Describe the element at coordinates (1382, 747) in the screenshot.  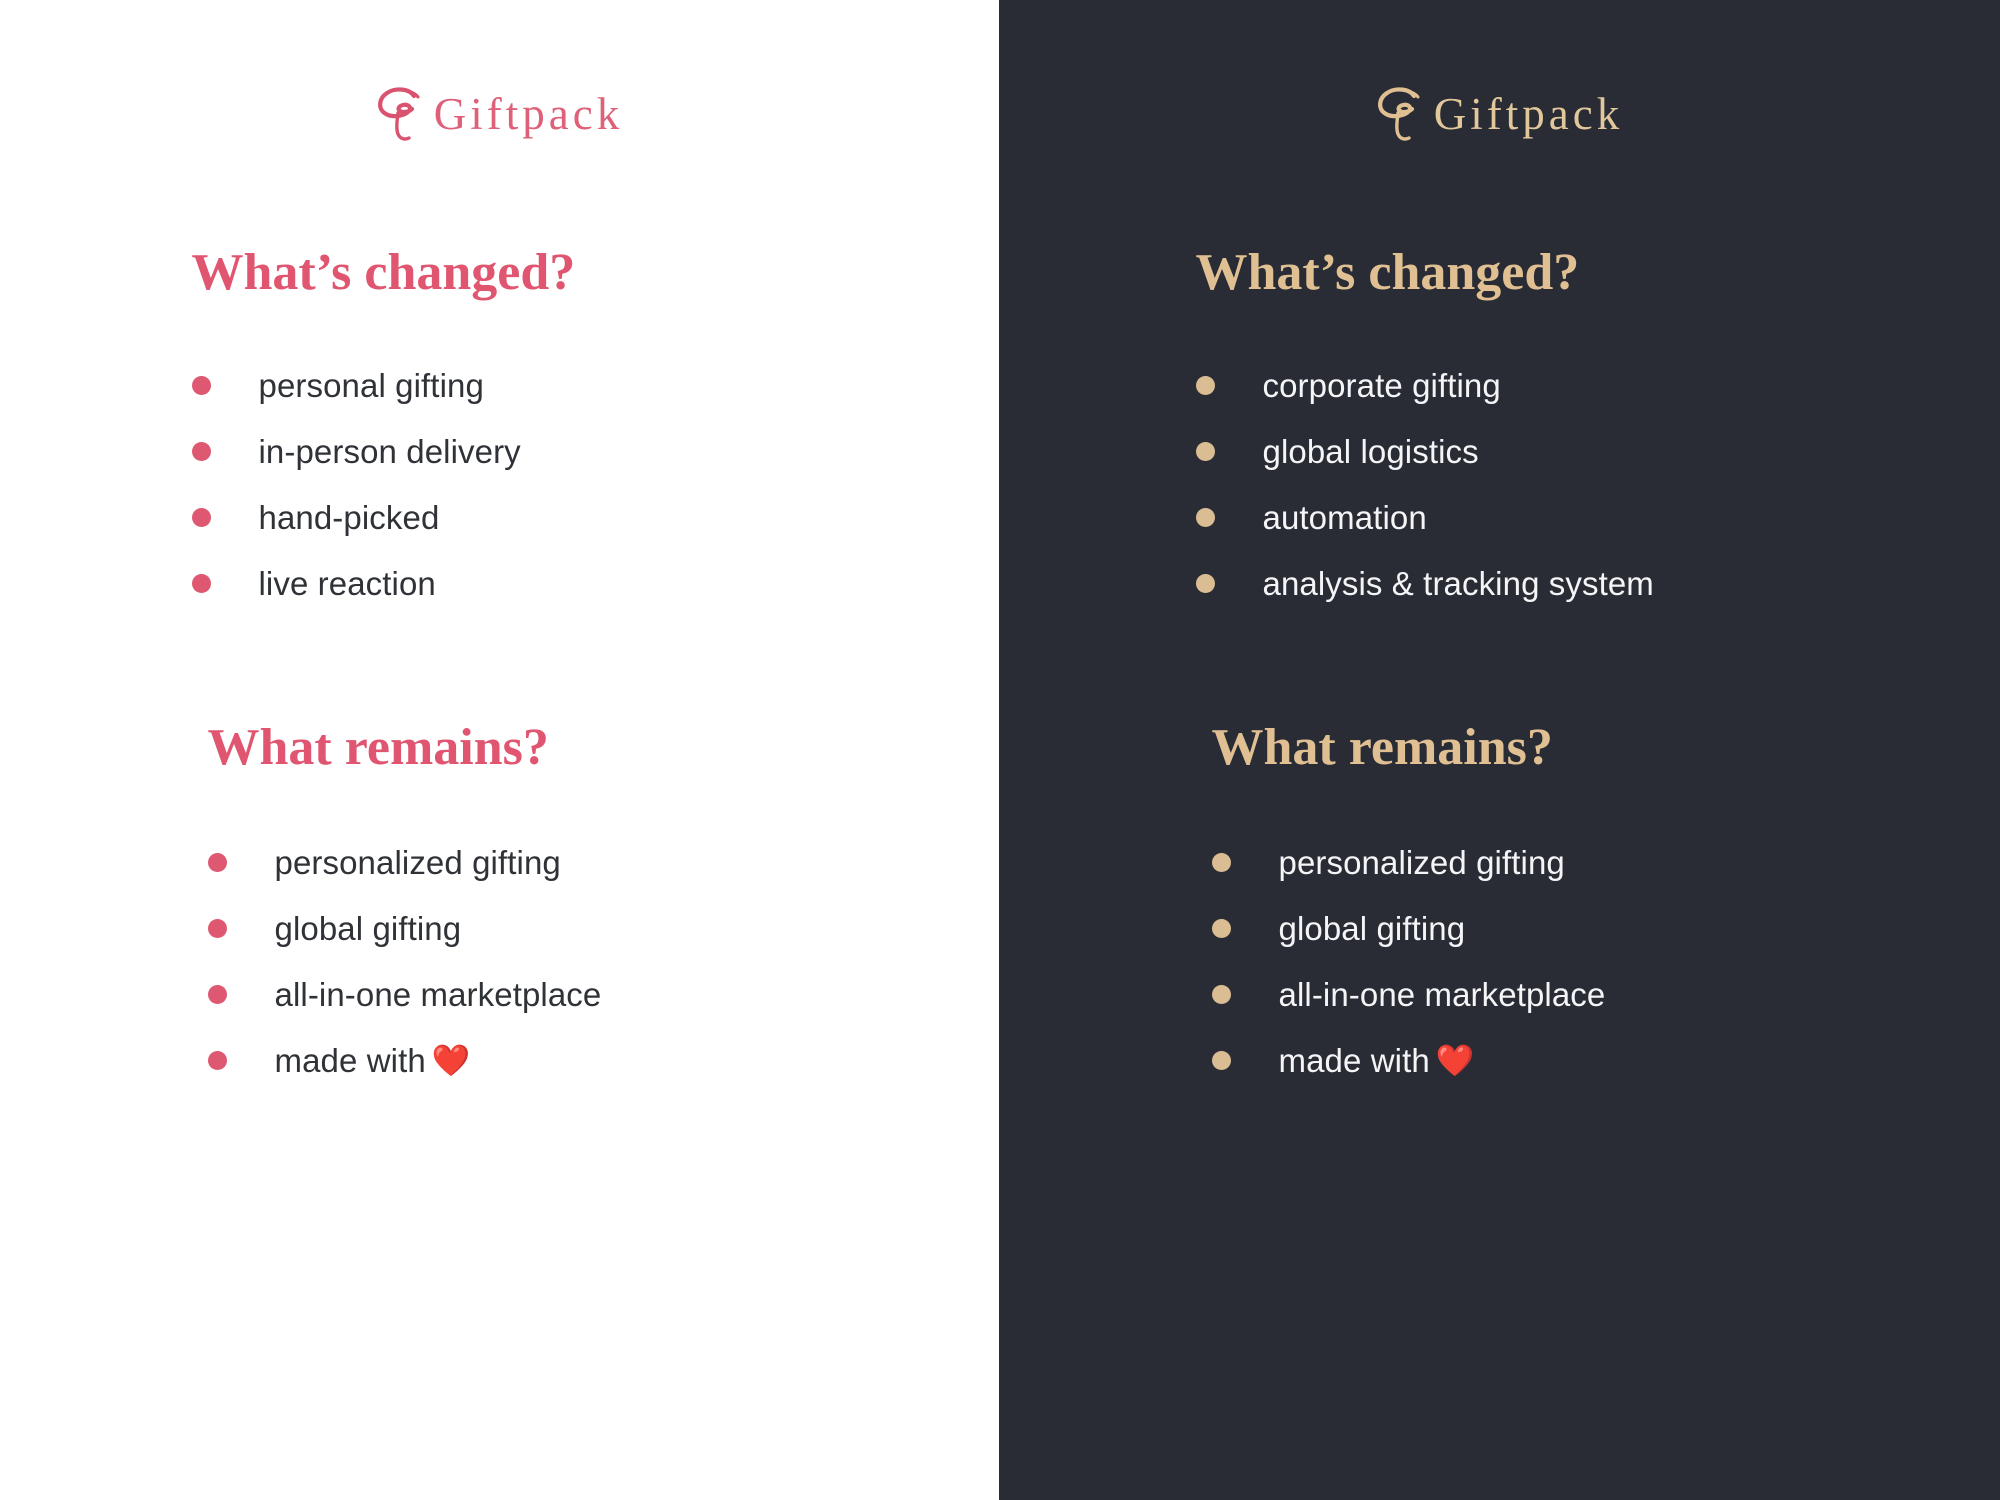
I see `section-title-what-remains-dark: What remains?` at that location.